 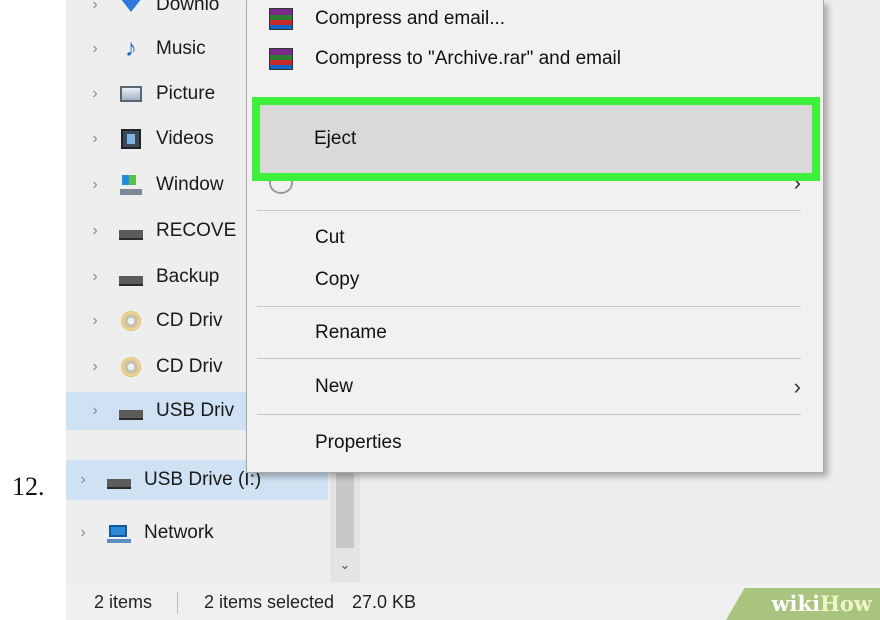 I want to click on menu-item-new: New ›, so click(x=535, y=387).